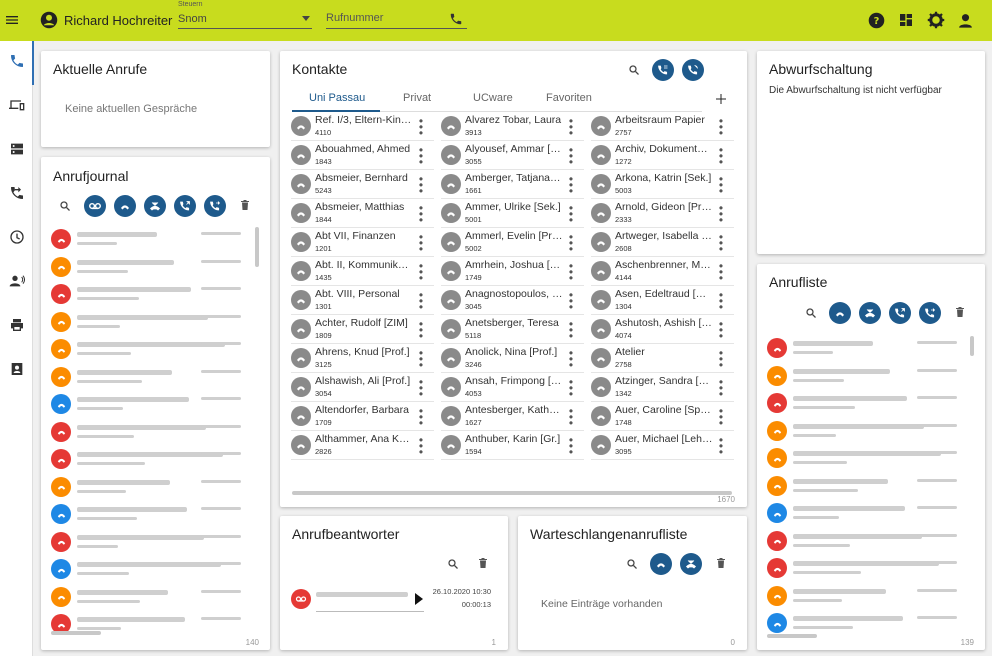 The height and width of the screenshot is (656, 992). I want to click on nav-servers, so click(16, 151).